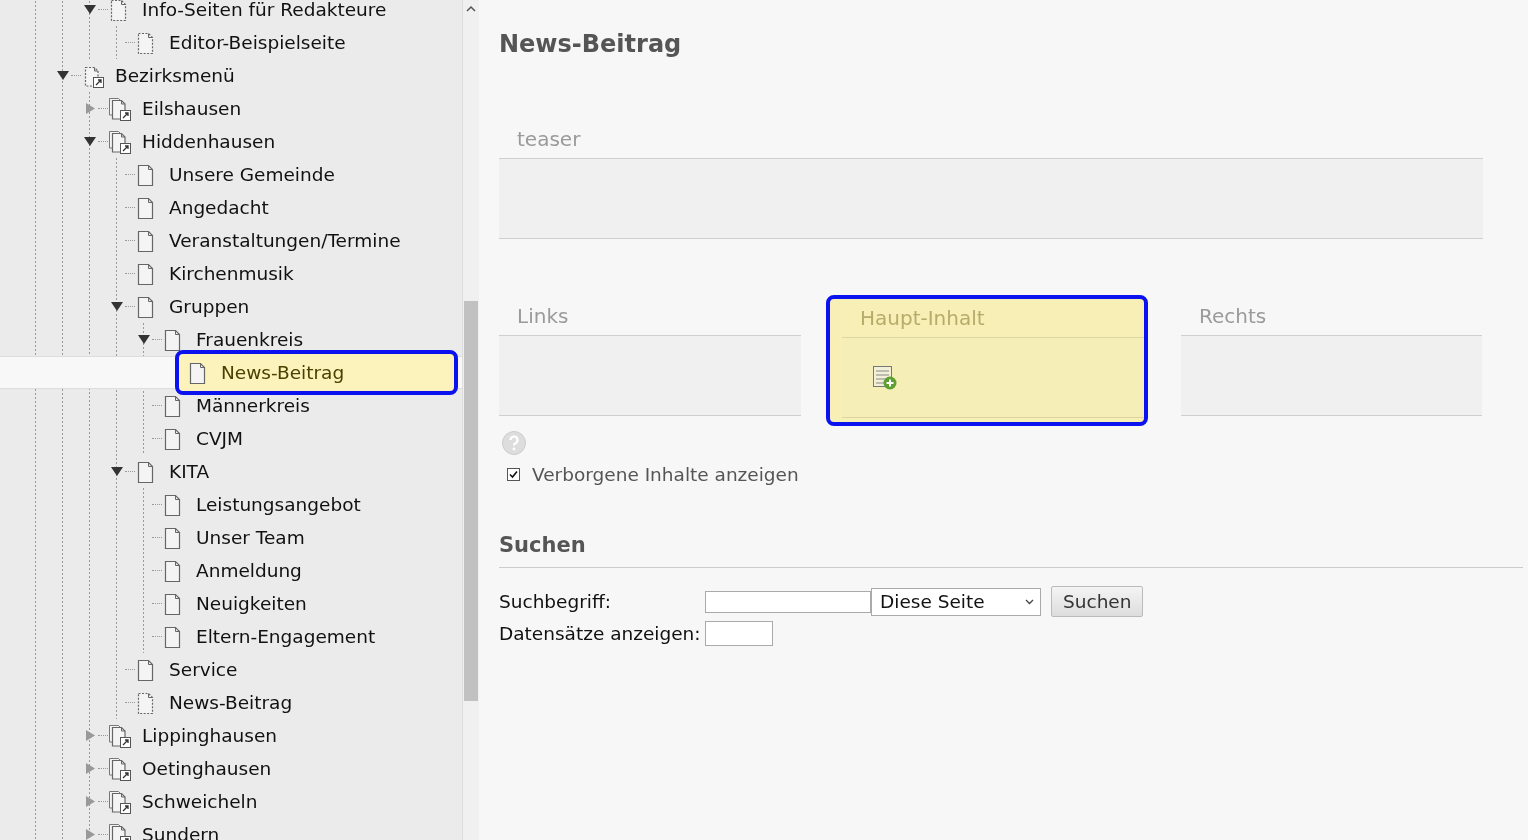 The image size is (1528, 840). What do you see at coordinates (555, 601) in the screenshot?
I see `field-label: Suchbegriff:` at bounding box center [555, 601].